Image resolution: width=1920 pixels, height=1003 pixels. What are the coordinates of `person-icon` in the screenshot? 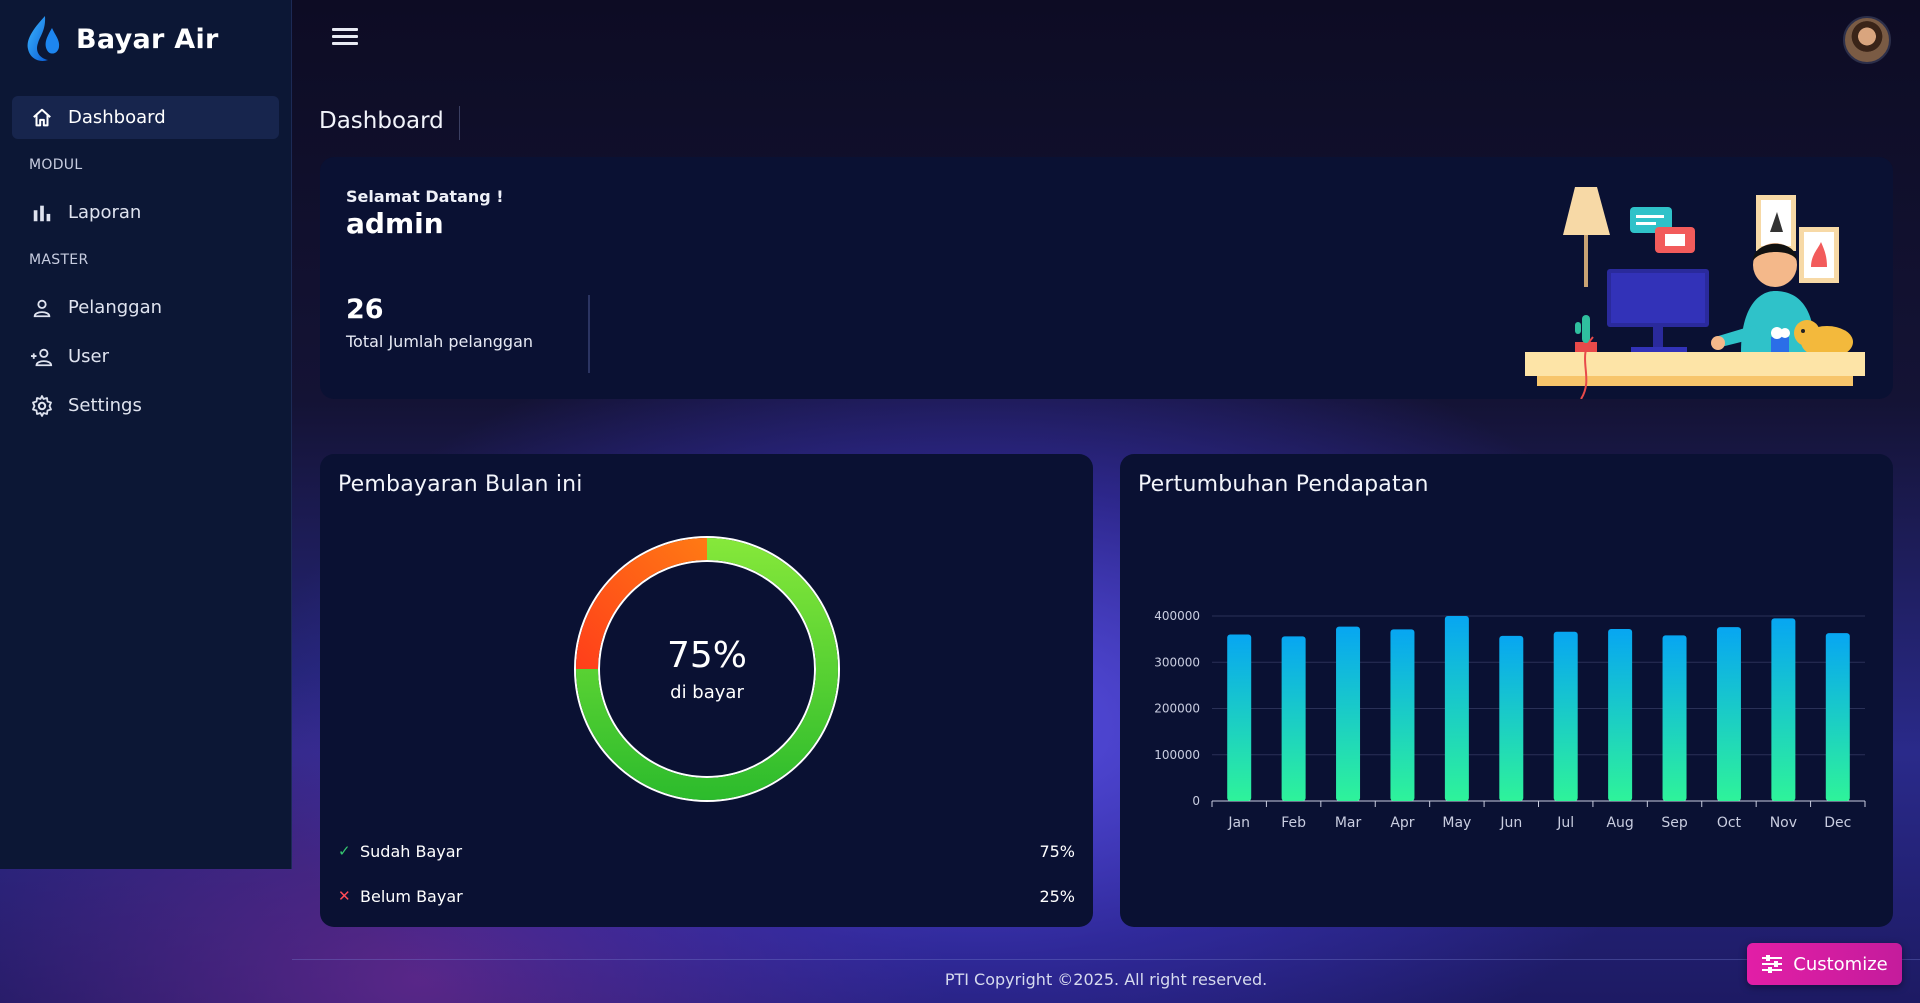 It's located at (42, 308).